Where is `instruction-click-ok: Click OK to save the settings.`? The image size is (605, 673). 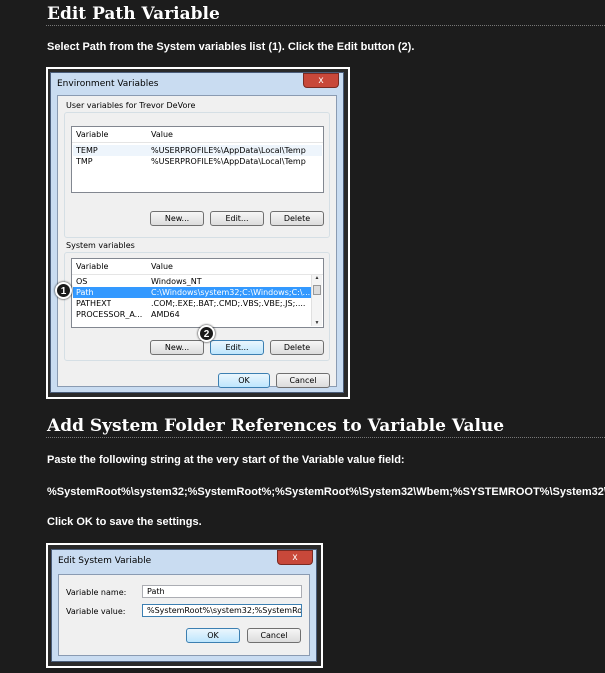
instruction-click-ok: Click OK to save the settings. is located at coordinates (124, 522).